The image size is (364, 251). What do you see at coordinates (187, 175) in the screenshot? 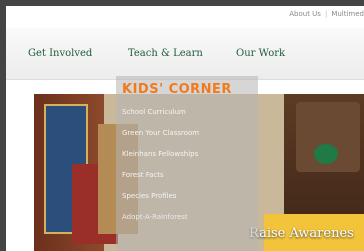
I see `dropdown-item-forest-facts: Forest Facts` at bounding box center [187, 175].